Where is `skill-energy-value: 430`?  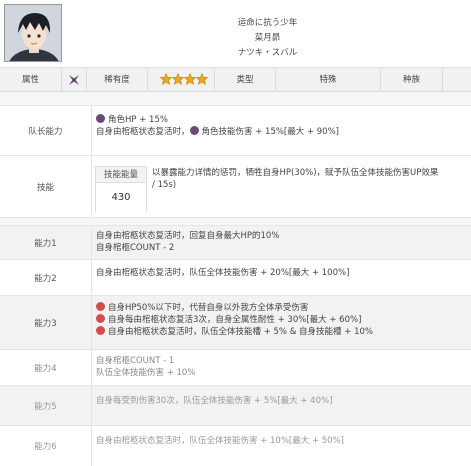 skill-energy-value: 430 is located at coordinates (121, 197).